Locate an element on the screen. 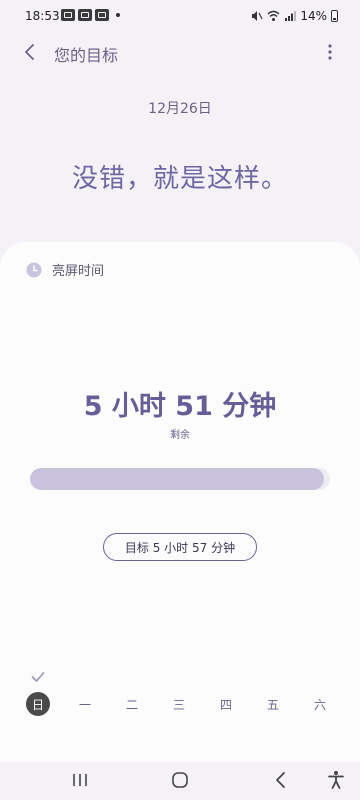 Image resolution: width=360 pixels, height=800 pixels. weekday-fri: 五 is located at coordinates (273, 704).